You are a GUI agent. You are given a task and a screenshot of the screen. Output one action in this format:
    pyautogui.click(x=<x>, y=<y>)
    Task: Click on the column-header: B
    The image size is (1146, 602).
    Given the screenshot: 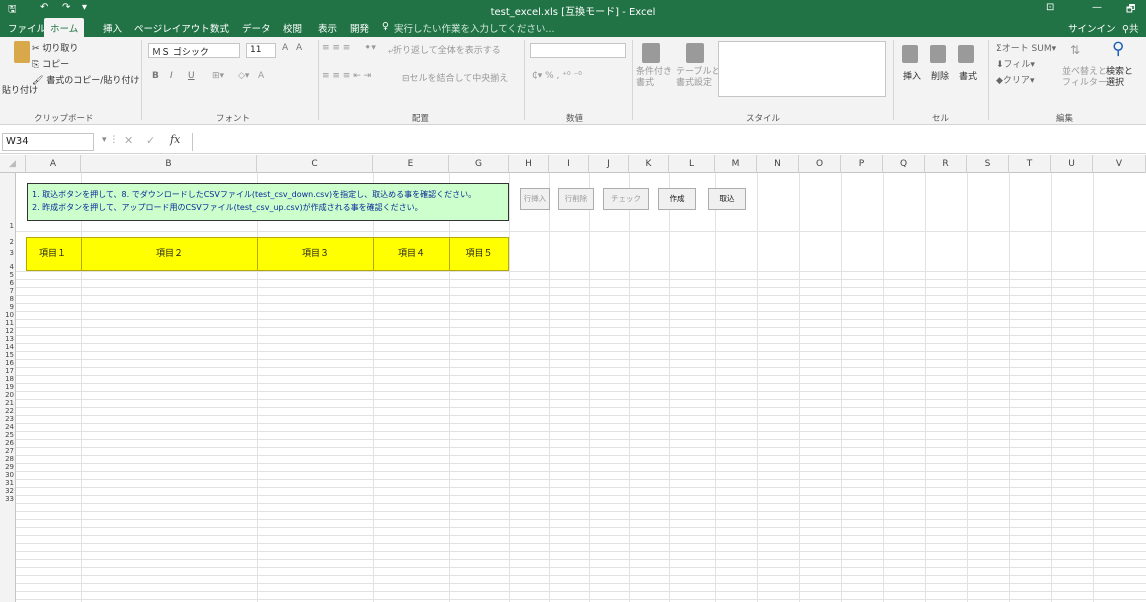 What is the action you would take?
    pyautogui.click(x=169, y=164)
    